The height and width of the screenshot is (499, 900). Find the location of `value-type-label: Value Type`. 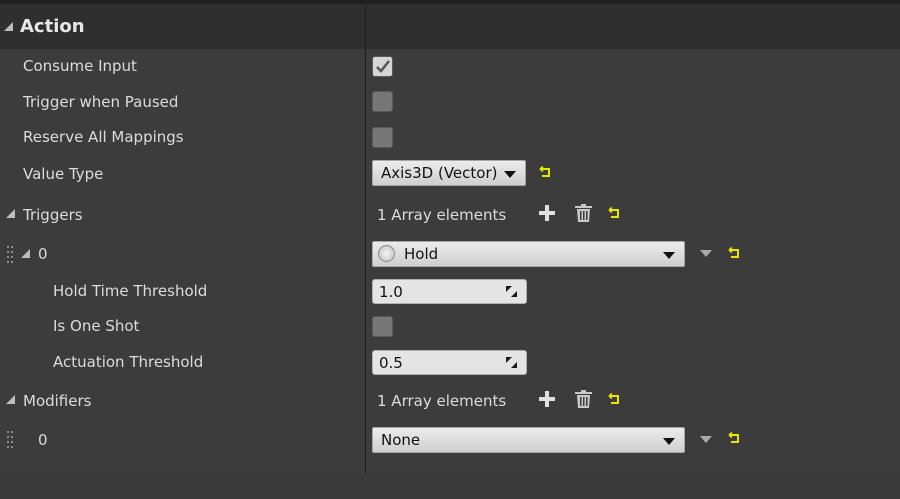

value-type-label: Value Type is located at coordinates (63, 174).